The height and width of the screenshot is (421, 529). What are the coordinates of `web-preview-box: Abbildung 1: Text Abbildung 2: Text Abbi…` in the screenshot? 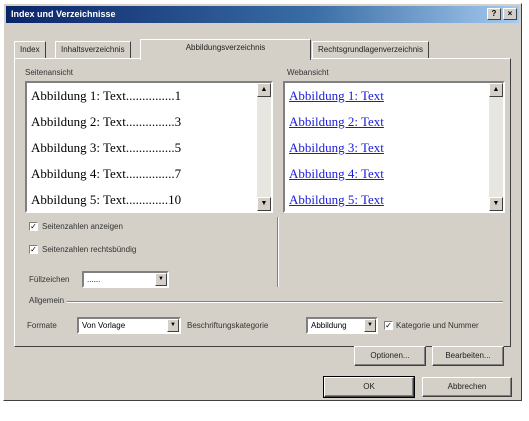 It's located at (394, 147).